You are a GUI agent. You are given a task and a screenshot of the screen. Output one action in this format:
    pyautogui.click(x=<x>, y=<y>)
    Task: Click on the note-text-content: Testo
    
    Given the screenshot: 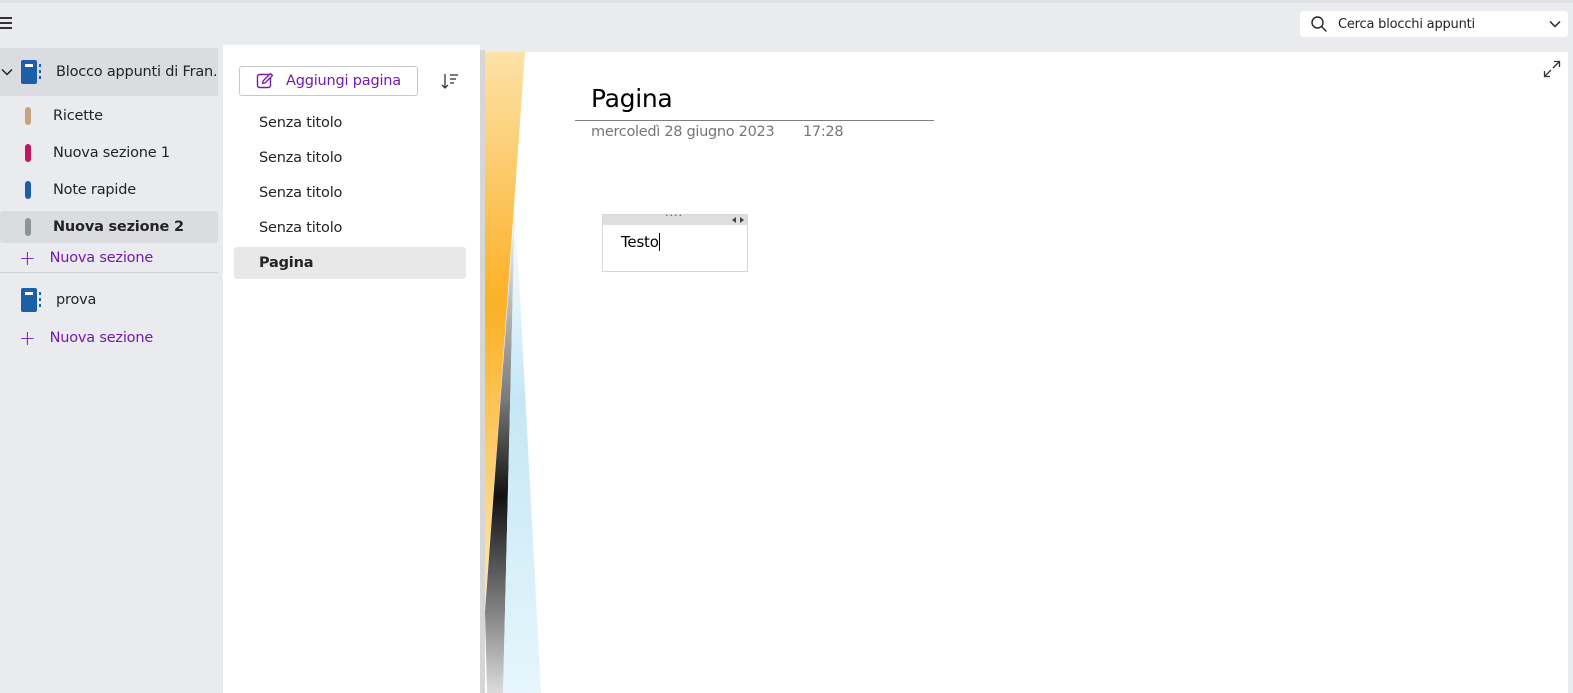 What is the action you would take?
    pyautogui.click(x=640, y=242)
    